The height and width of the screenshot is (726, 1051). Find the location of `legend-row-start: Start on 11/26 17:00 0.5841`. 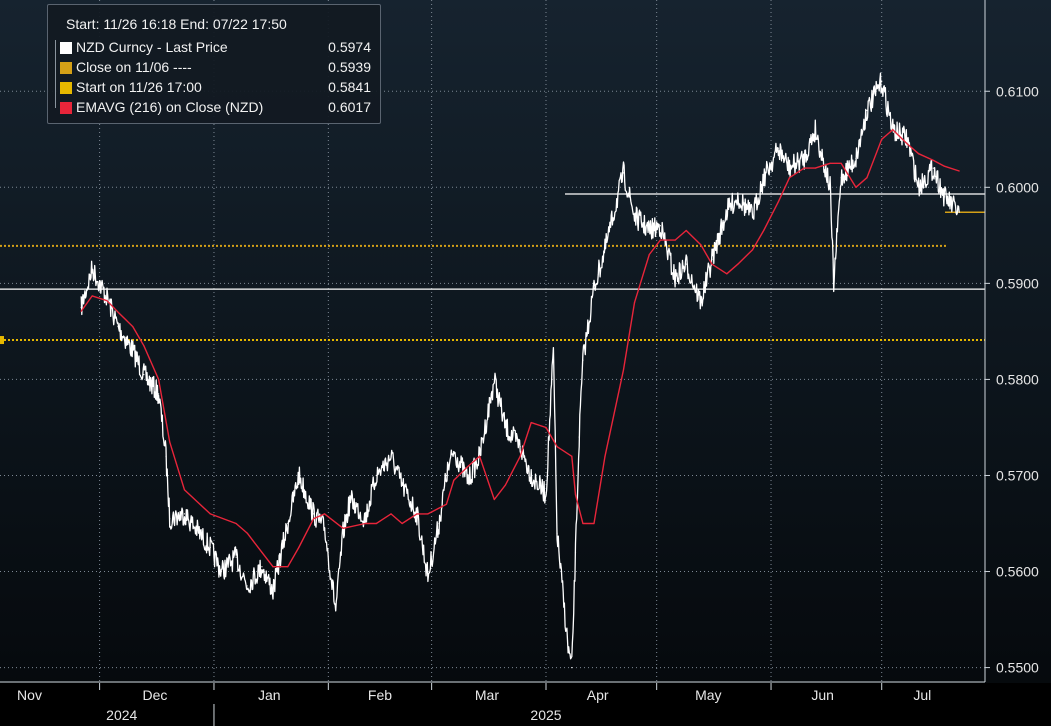

legend-row-start: Start on 11/26 17:00 0.5841 is located at coordinates (216, 88).